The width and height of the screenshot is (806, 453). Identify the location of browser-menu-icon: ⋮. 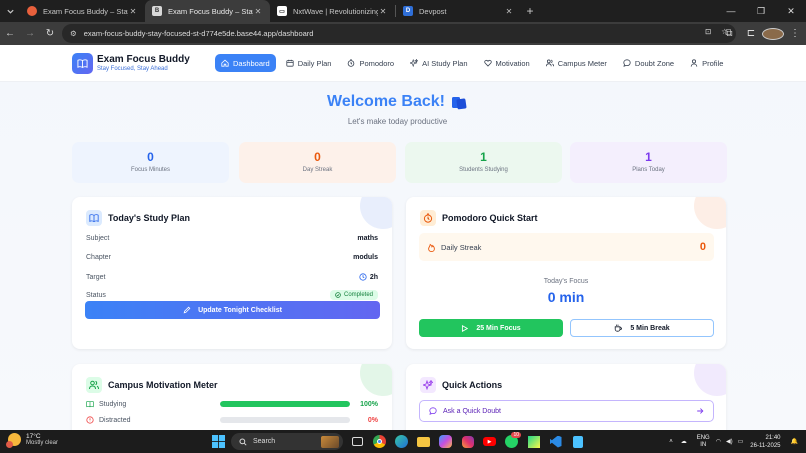
(795, 33).